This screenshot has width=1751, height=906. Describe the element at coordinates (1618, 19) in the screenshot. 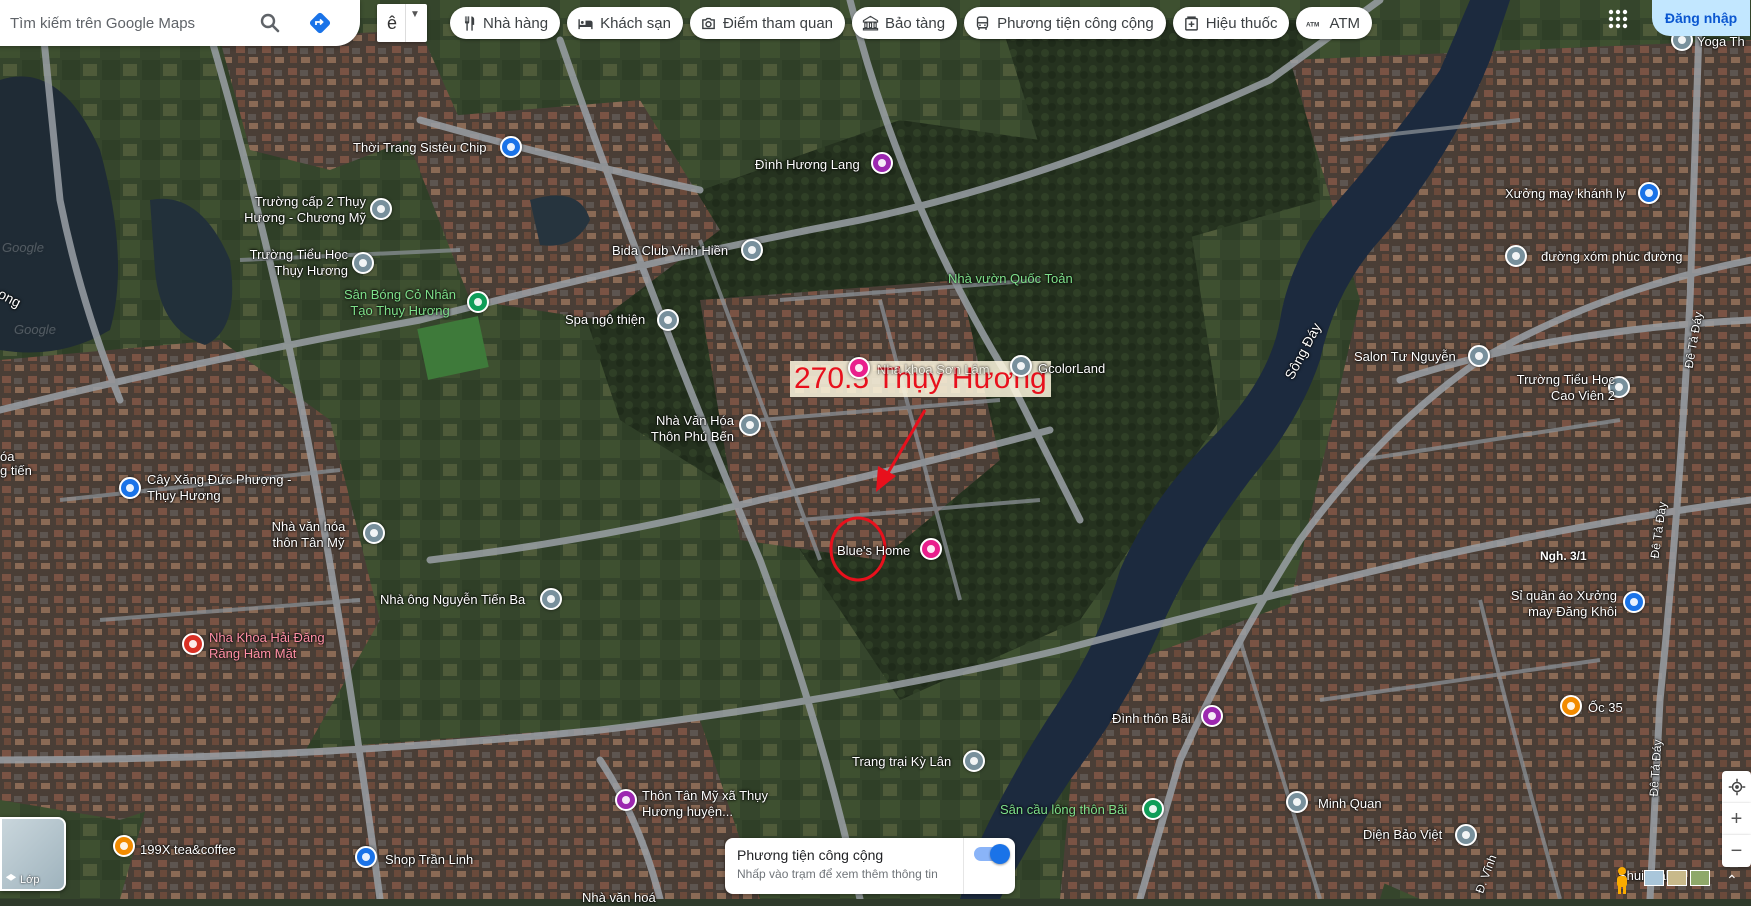

I see `apps-grid-icon` at that location.